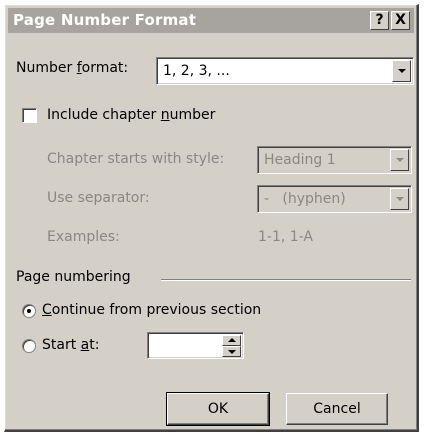 The width and height of the screenshot is (428, 439). Describe the element at coordinates (195, 345) in the screenshot. I see `start-at-spinner` at that location.